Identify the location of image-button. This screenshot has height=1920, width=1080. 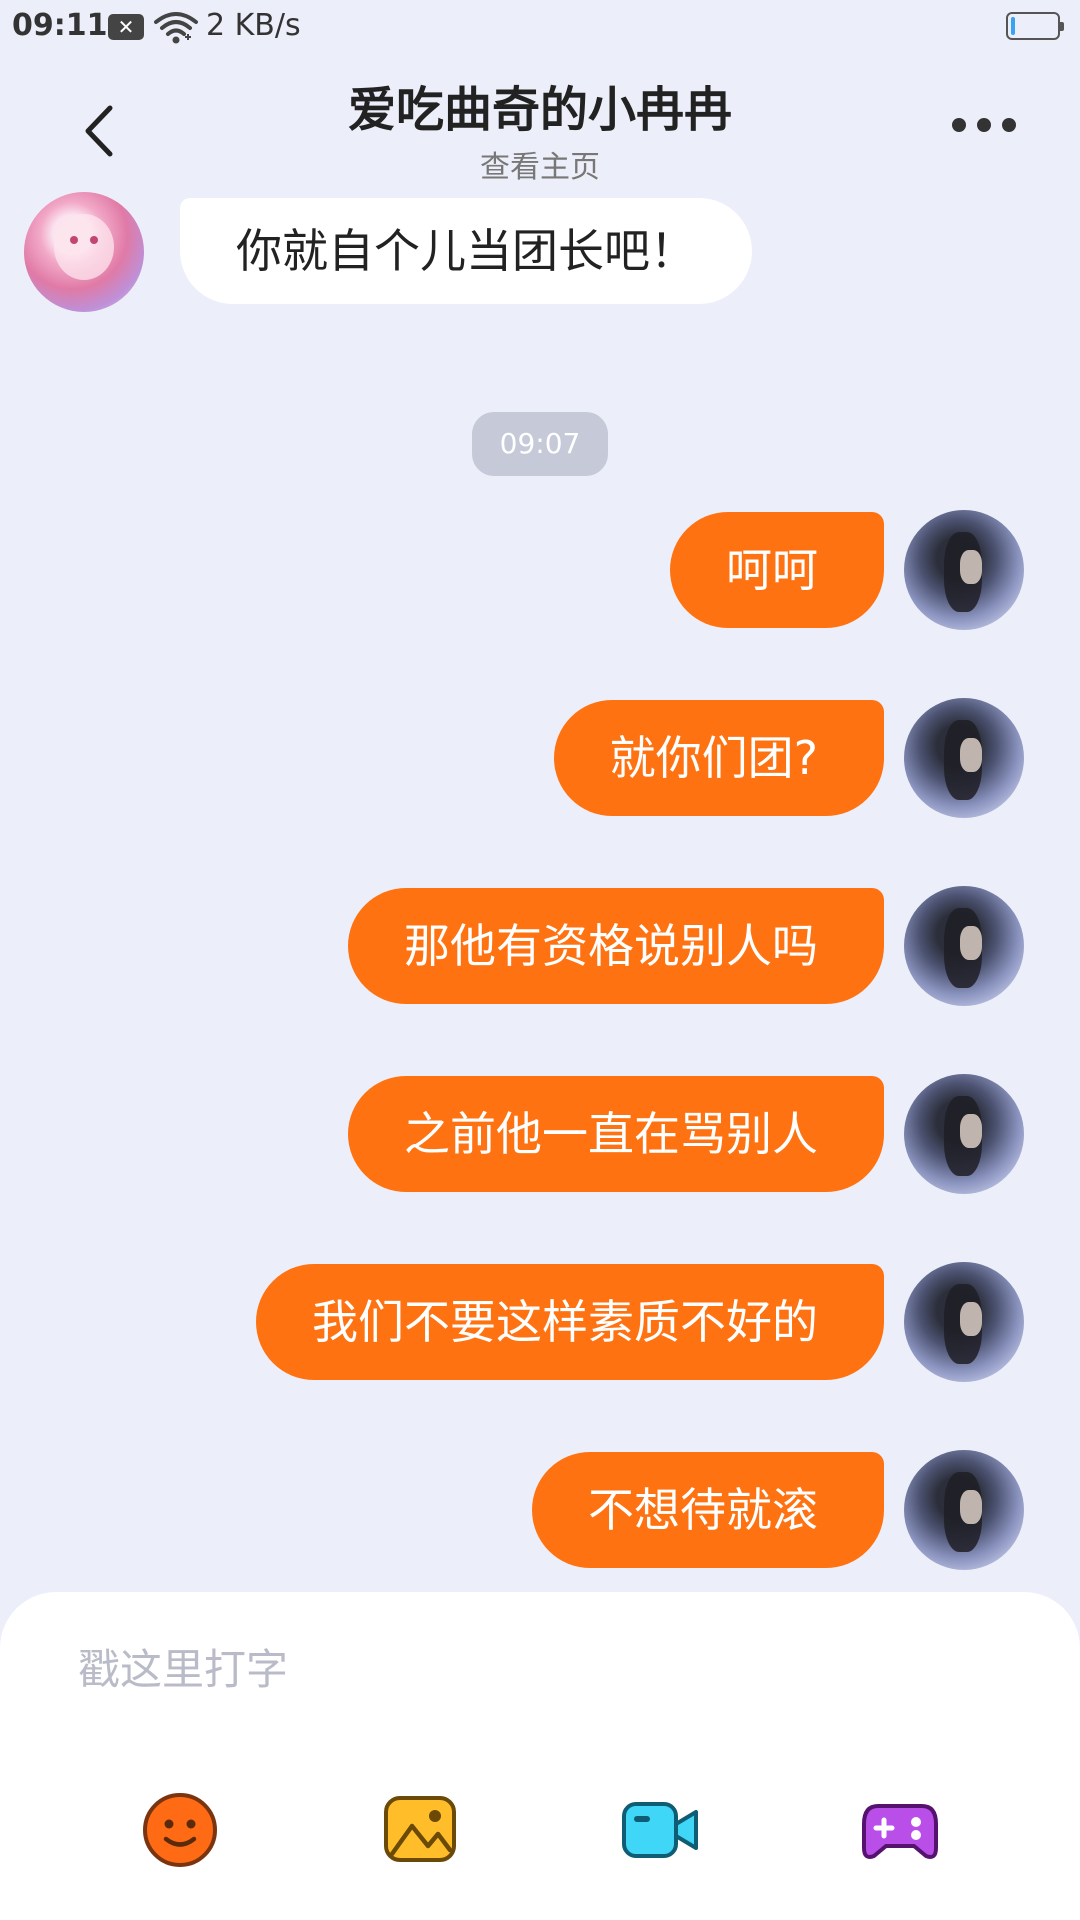
(420, 1830).